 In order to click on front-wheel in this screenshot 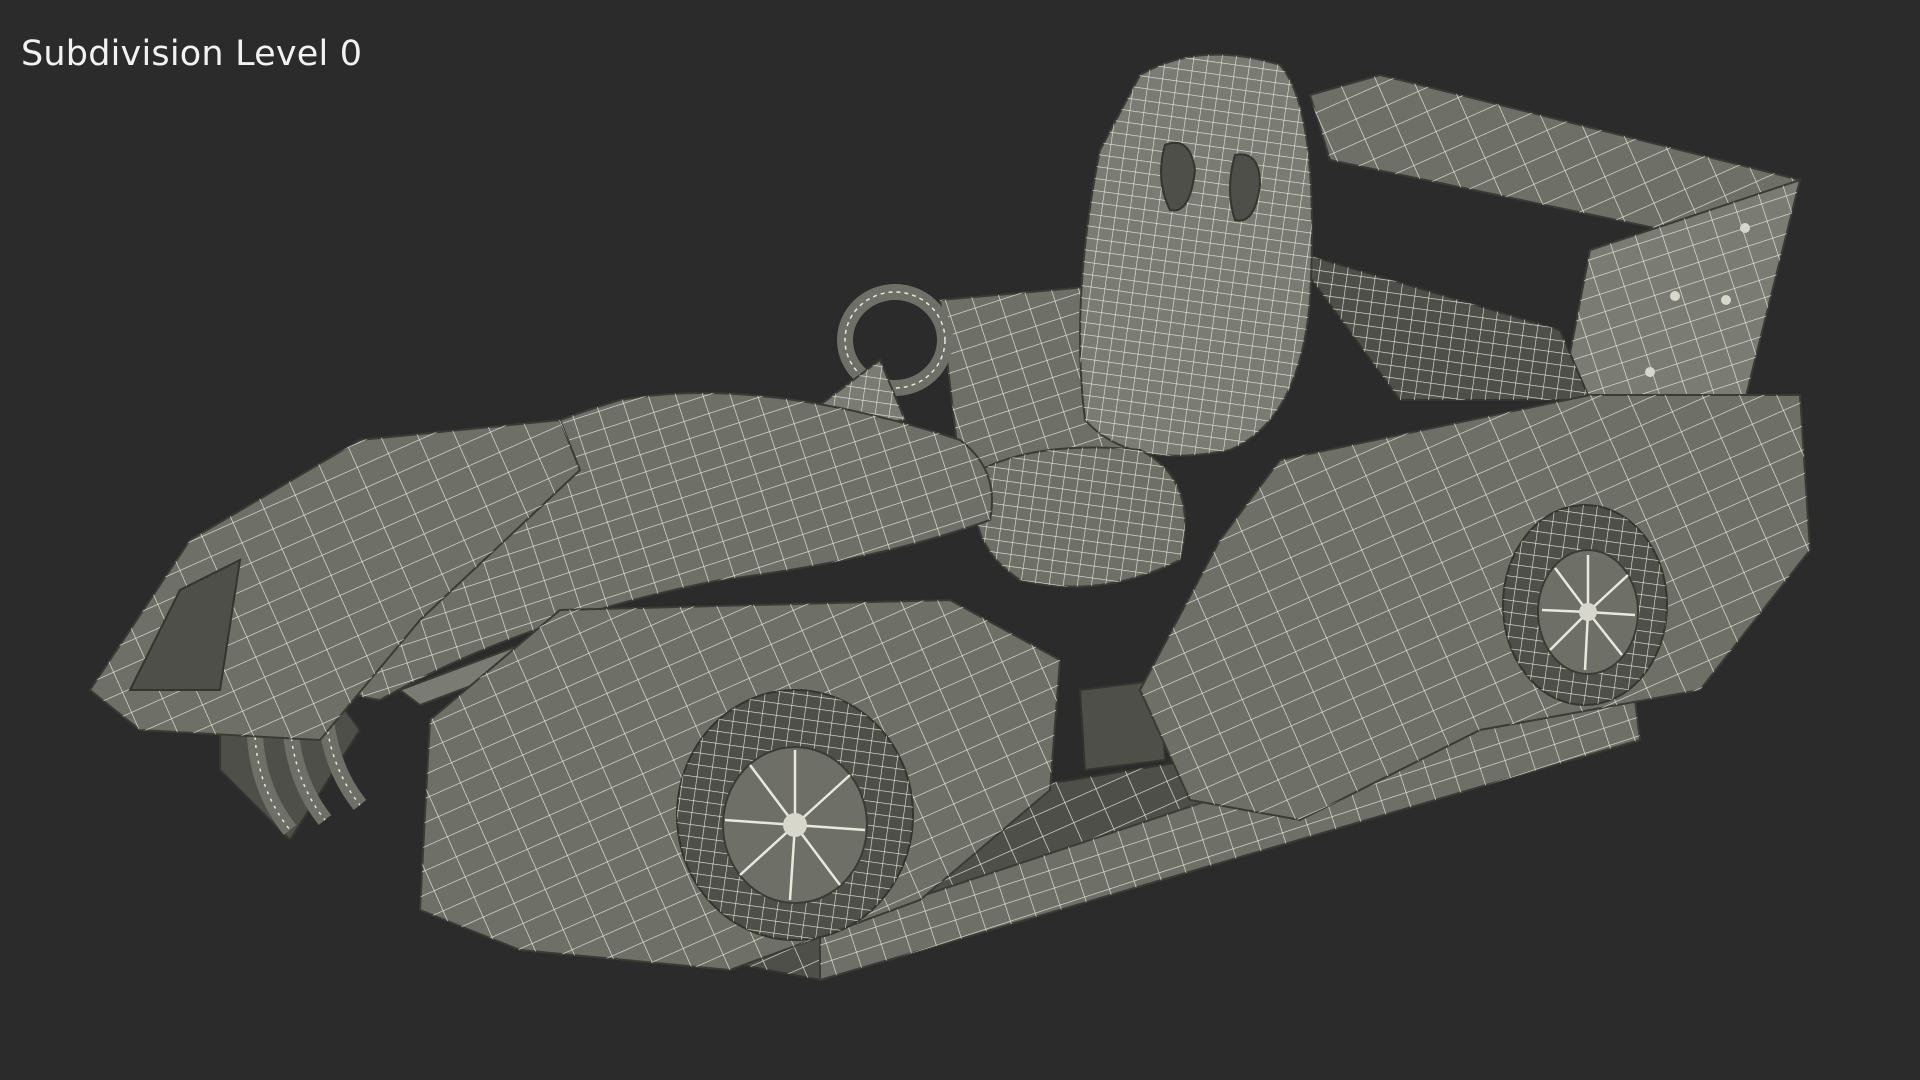, I will do `click(795, 815)`.